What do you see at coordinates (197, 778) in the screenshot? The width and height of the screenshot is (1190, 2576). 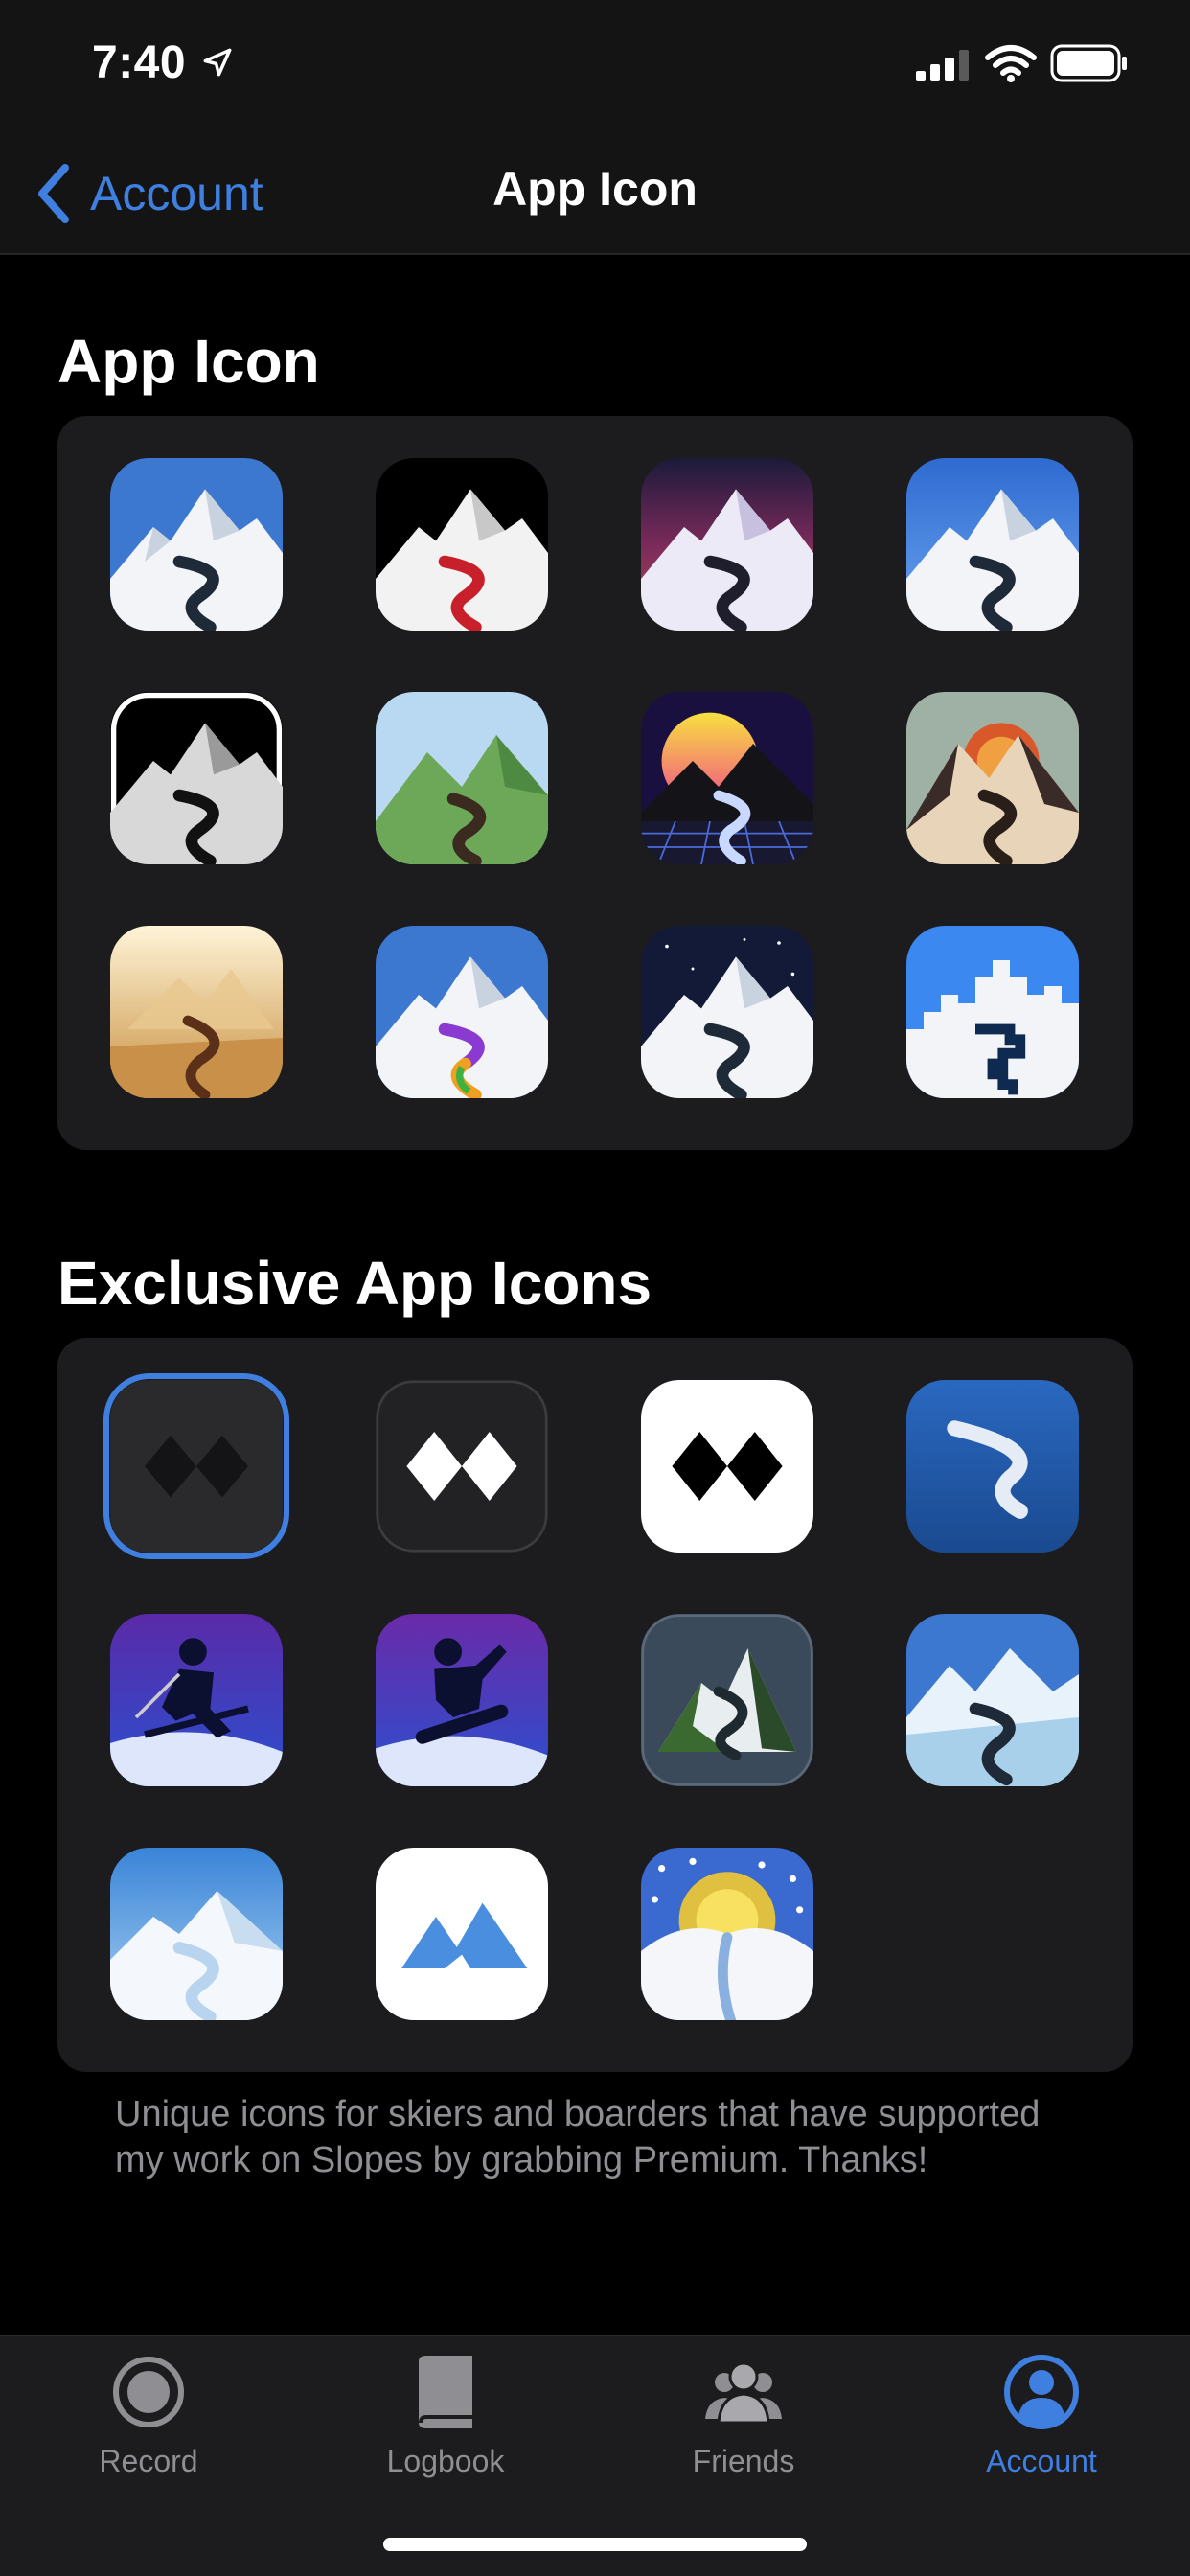 I see `monochrome-icon` at bounding box center [197, 778].